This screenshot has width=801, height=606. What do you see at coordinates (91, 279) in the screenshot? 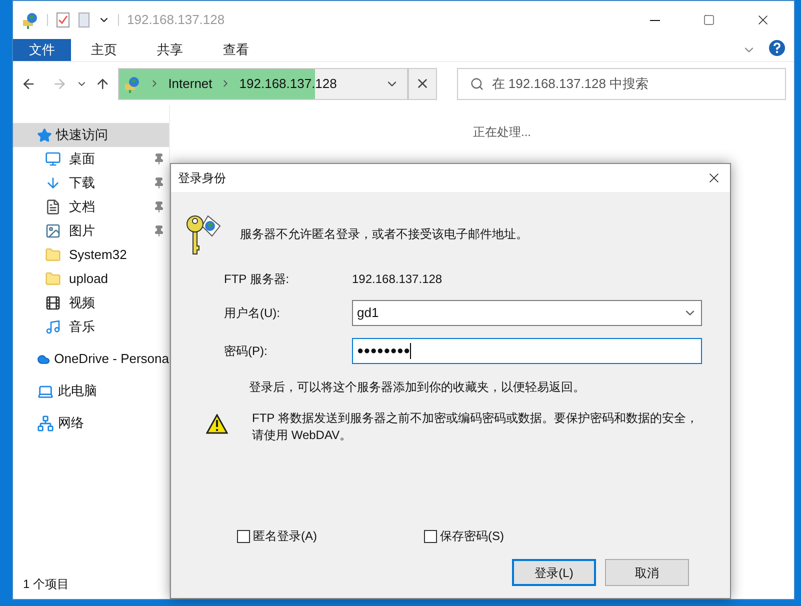
I see `sidebar-item: upload` at bounding box center [91, 279].